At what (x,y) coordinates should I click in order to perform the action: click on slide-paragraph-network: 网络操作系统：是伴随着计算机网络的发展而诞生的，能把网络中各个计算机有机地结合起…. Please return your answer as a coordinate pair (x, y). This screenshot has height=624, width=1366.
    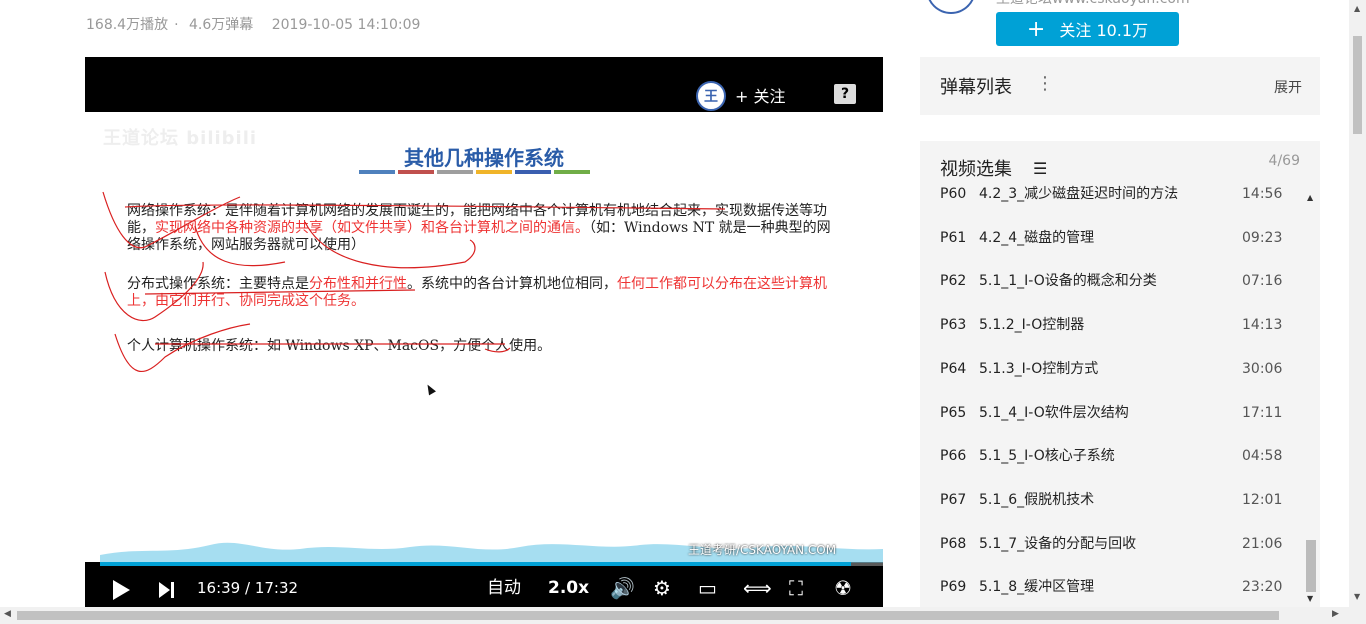
    Looking at the image, I should click on (479, 228).